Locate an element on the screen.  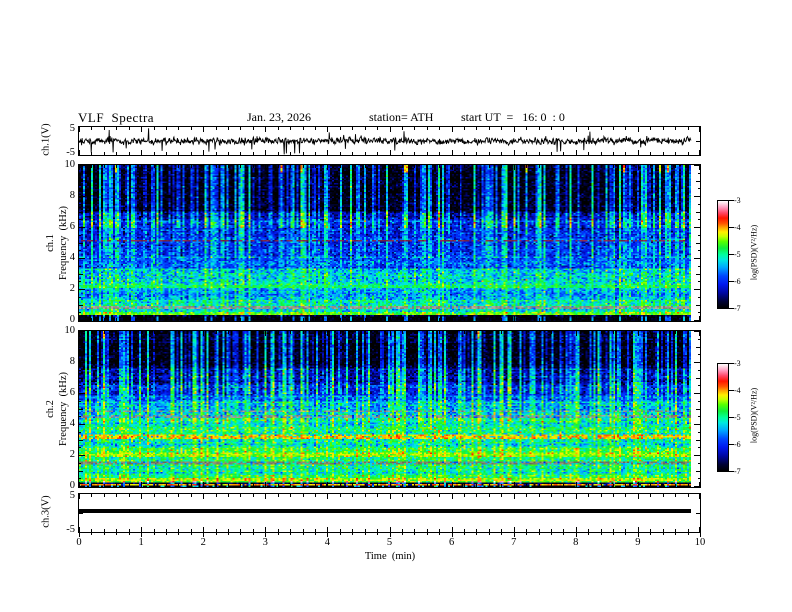
colorbar-tick-label: -7 is located at coordinates (737, 471).